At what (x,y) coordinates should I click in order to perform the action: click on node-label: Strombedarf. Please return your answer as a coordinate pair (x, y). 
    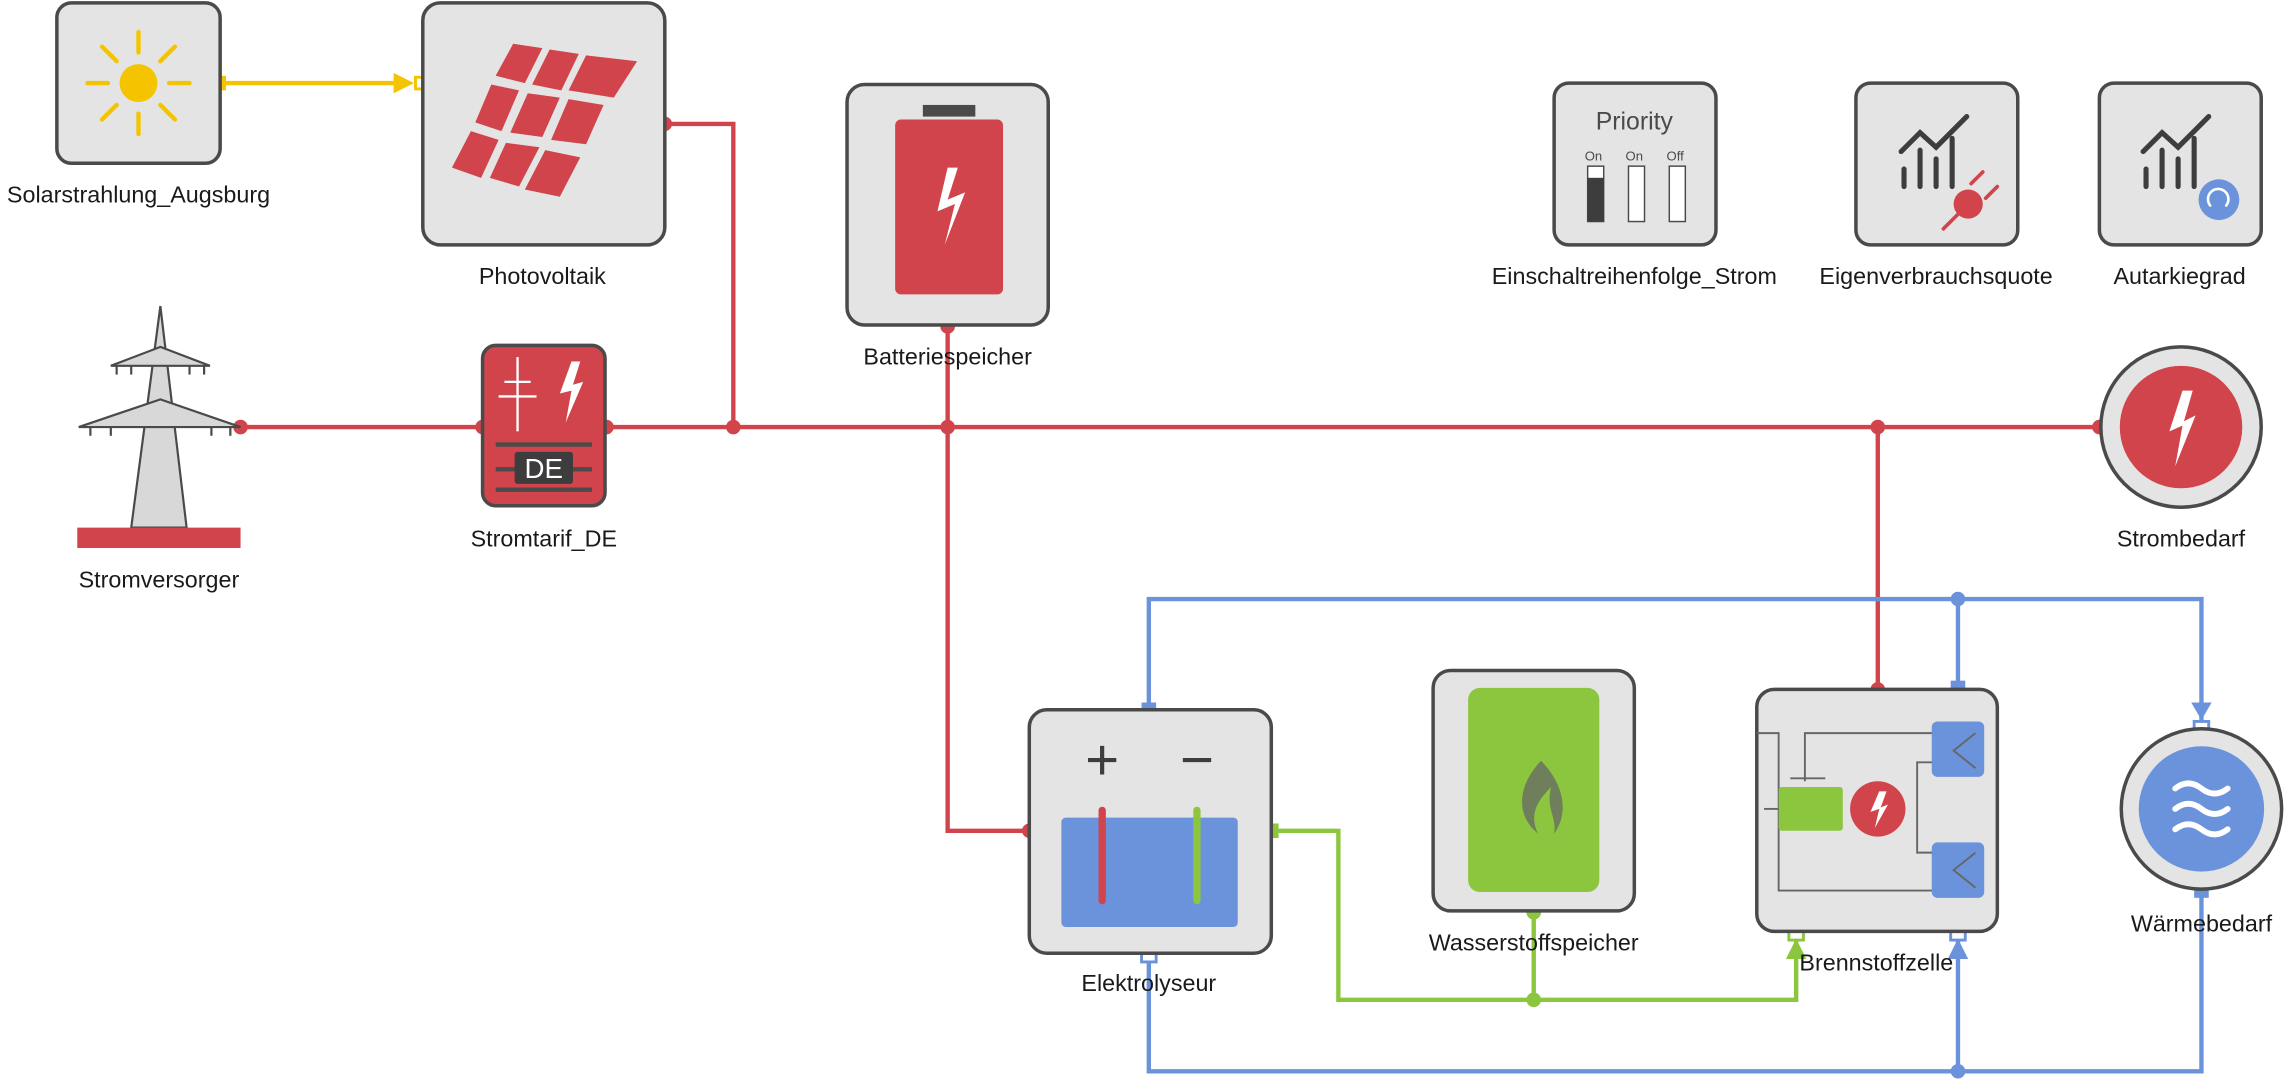
    Looking at the image, I should click on (2181, 539).